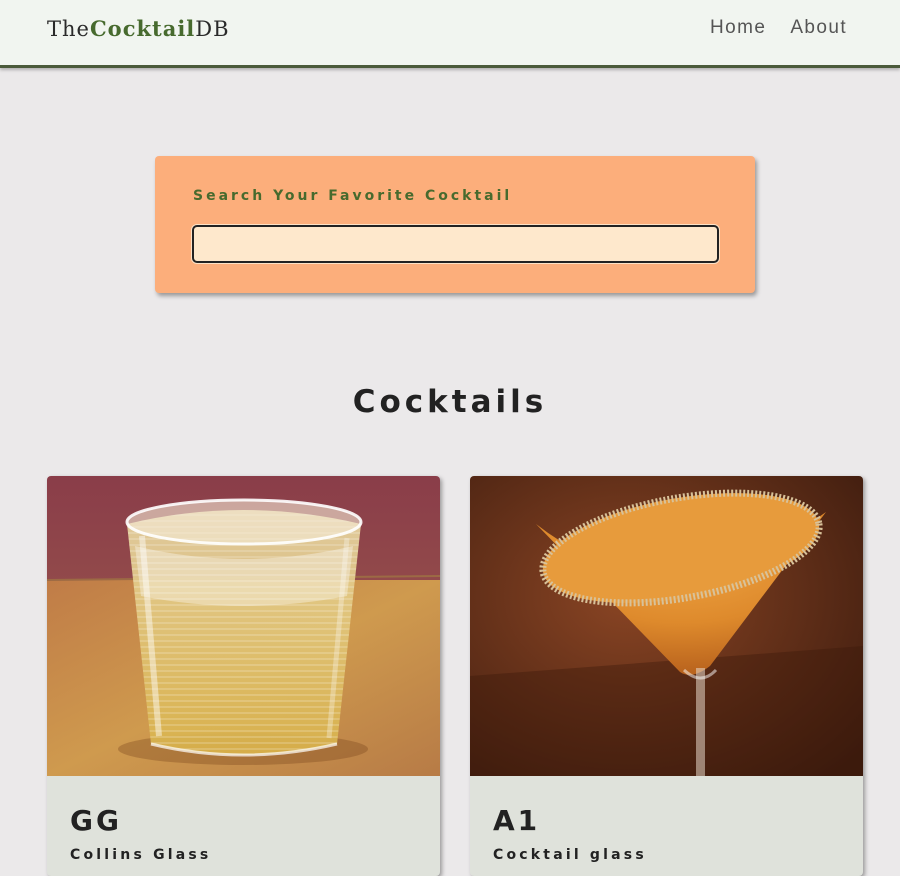  Describe the element at coordinates (450, 402) in the screenshot. I see `section-title: Cocktails` at that location.